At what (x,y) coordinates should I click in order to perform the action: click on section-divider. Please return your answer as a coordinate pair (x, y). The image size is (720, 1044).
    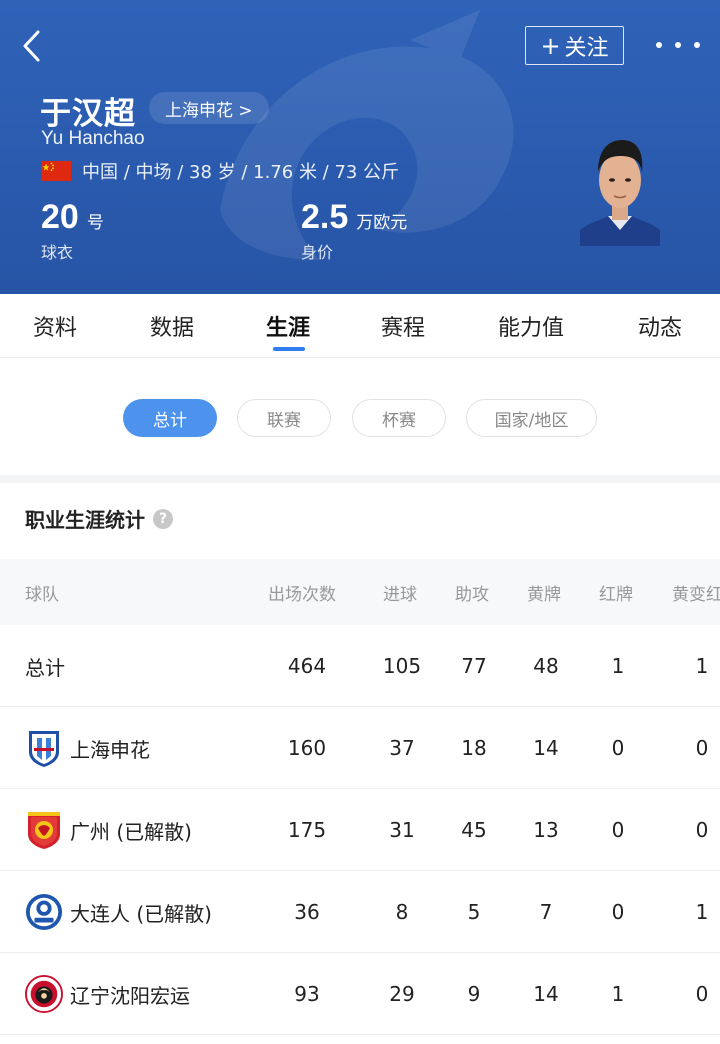
    Looking at the image, I should click on (360, 479).